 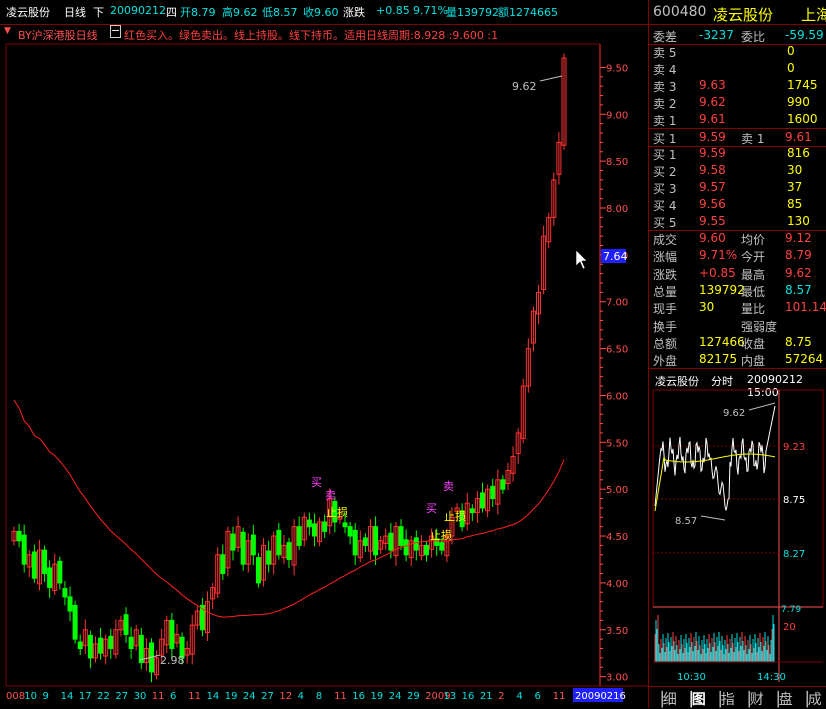 What do you see at coordinates (617, 584) in the screenshot?
I see `price-tick-label: 4.00` at bounding box center [617, 584].